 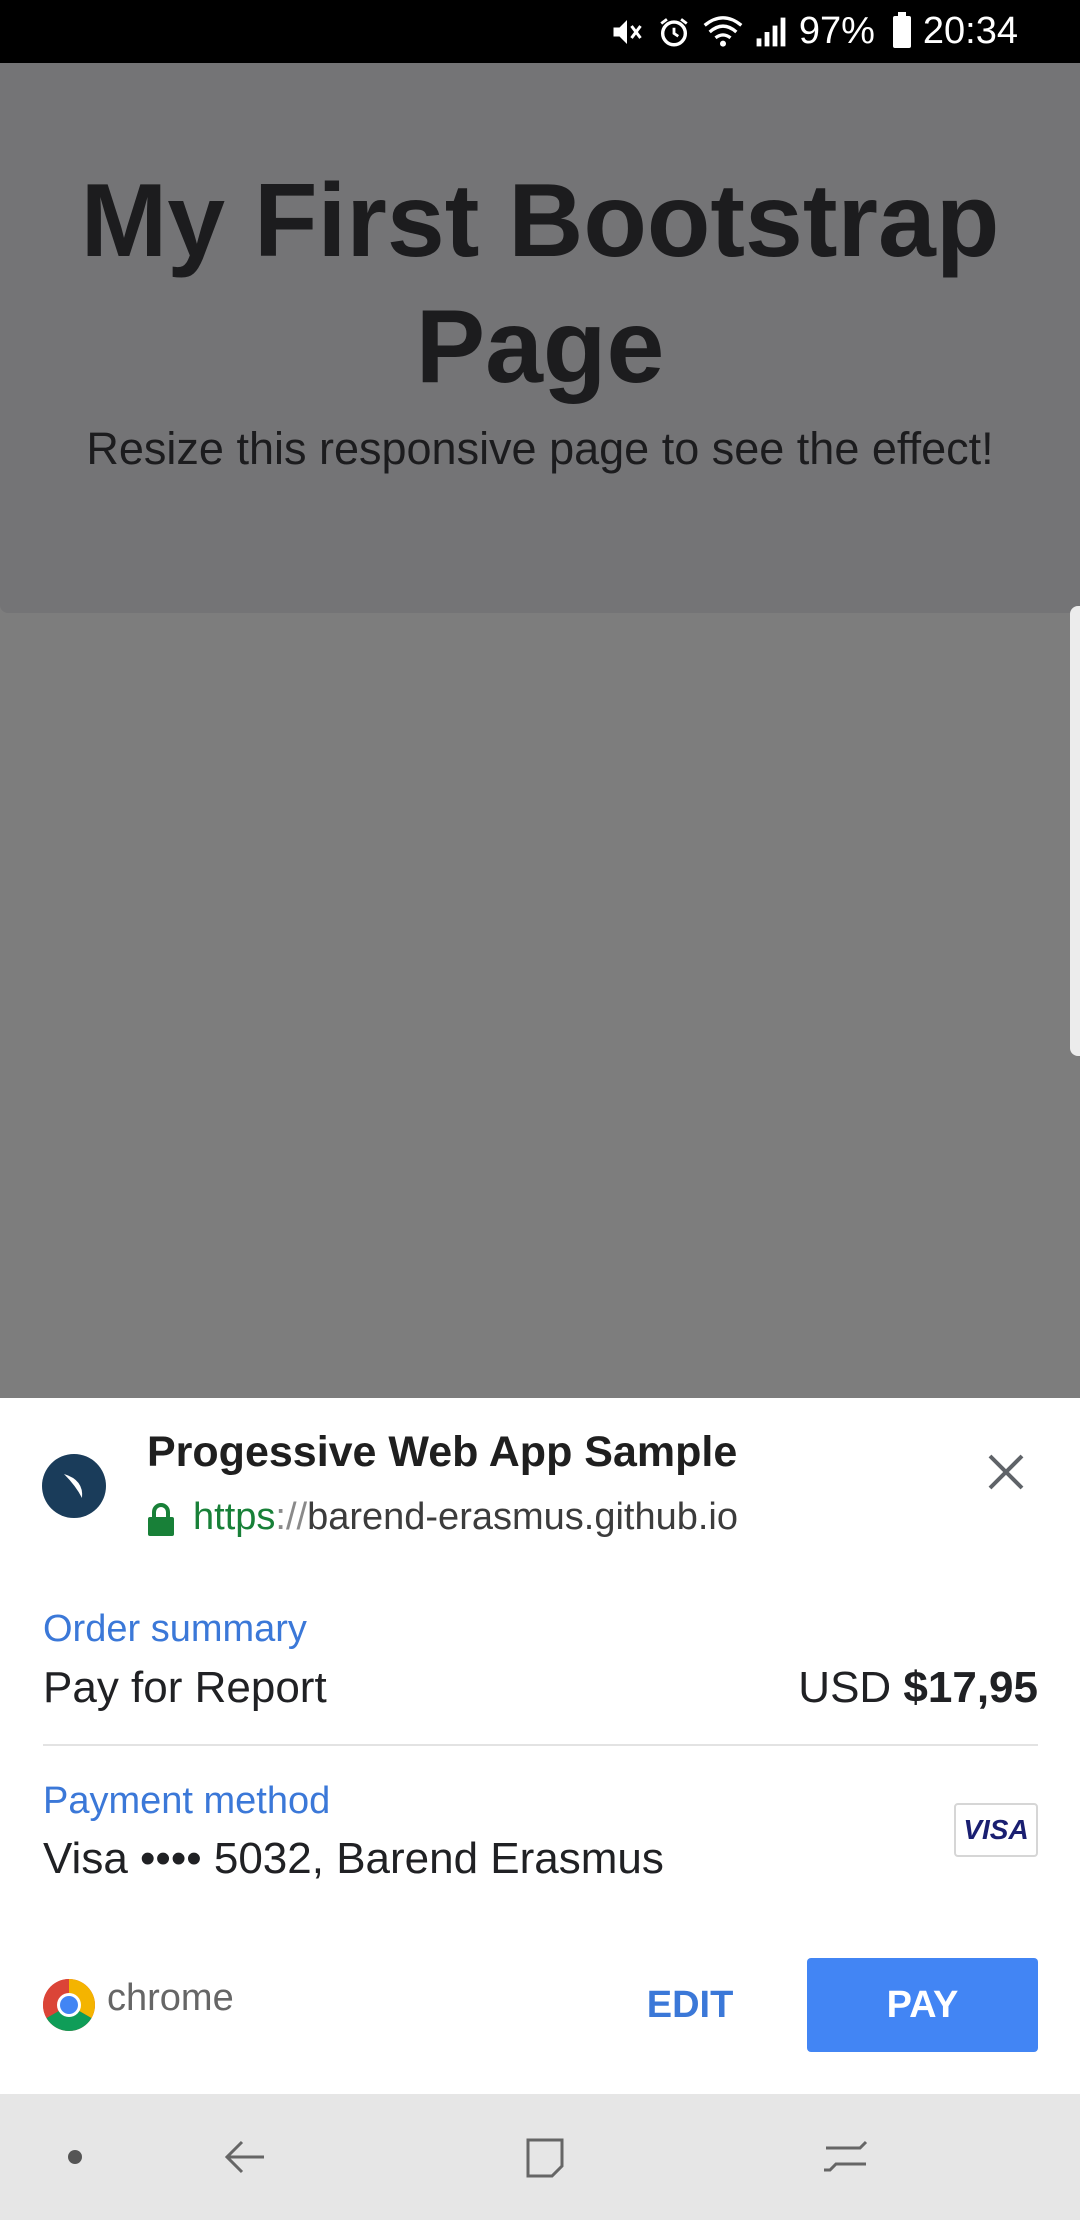 I want to click on home-icon, so click(x=545, y=2158).